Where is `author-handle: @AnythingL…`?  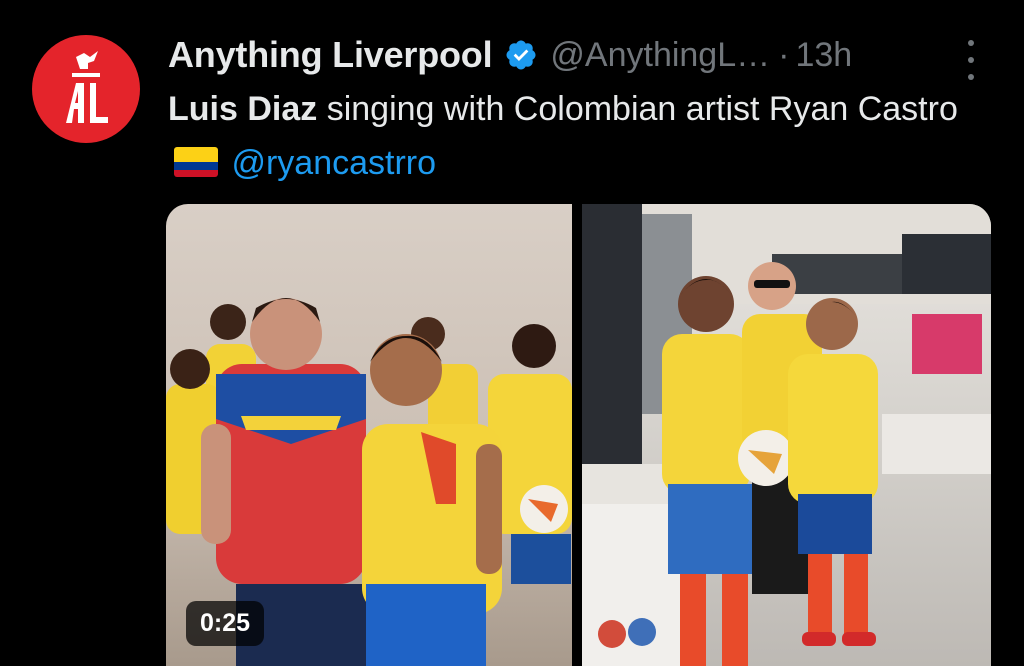 author-handle: @AnythingL… is located at coordinates (660, 55).